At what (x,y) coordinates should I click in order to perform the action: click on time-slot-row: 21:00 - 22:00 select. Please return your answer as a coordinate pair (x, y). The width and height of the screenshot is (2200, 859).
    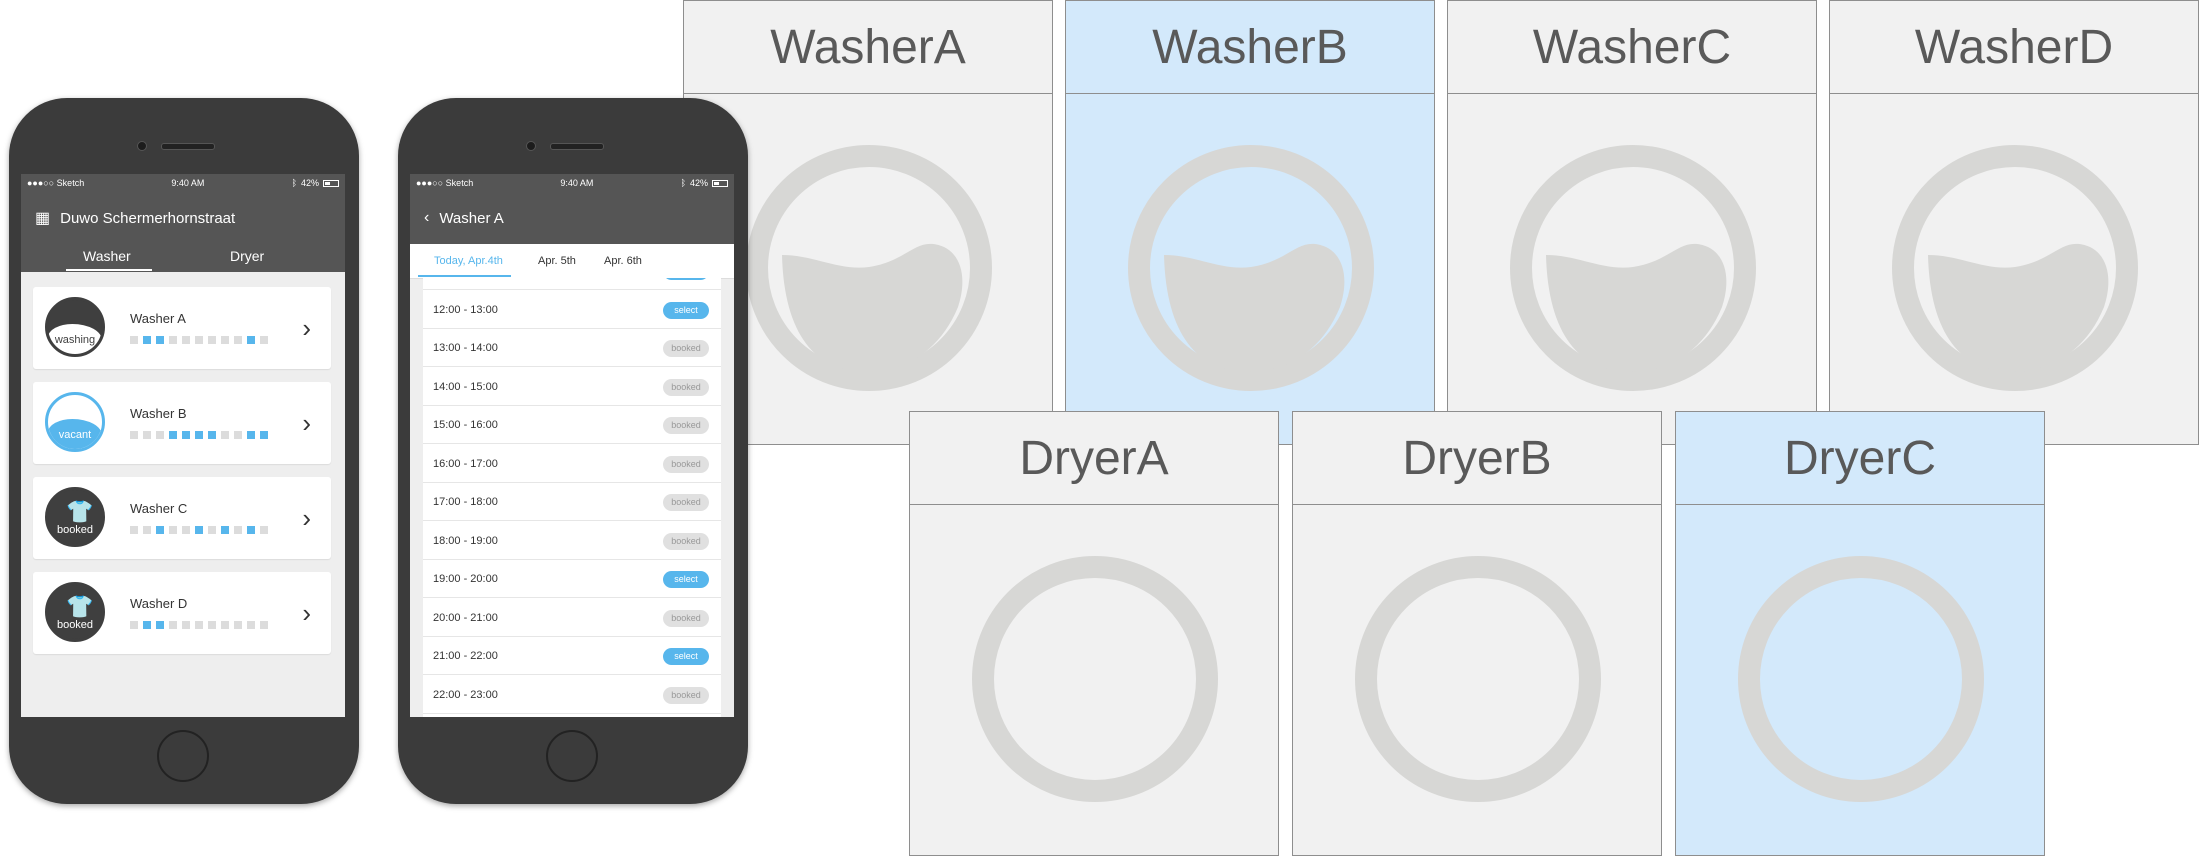
    Looking at the image, I should click on (572, 656).